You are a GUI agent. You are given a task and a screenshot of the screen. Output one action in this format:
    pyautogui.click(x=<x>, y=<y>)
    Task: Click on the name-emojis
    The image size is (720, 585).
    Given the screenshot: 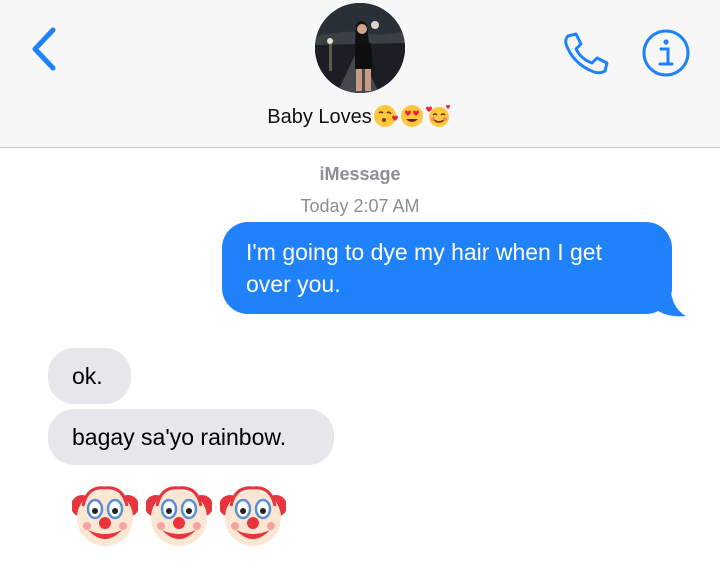 What is the action you would take?
    pyautogui.click(x=413, y=119)
    